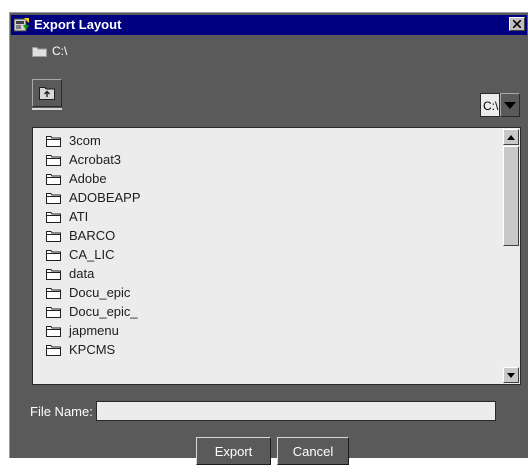 Image resolution: width=528 pixels, height=465 pixels. What do you see at coordinates (85, 140) in the screenshot?
I see `folder-name: 3com` at bounding box center [85, 140].